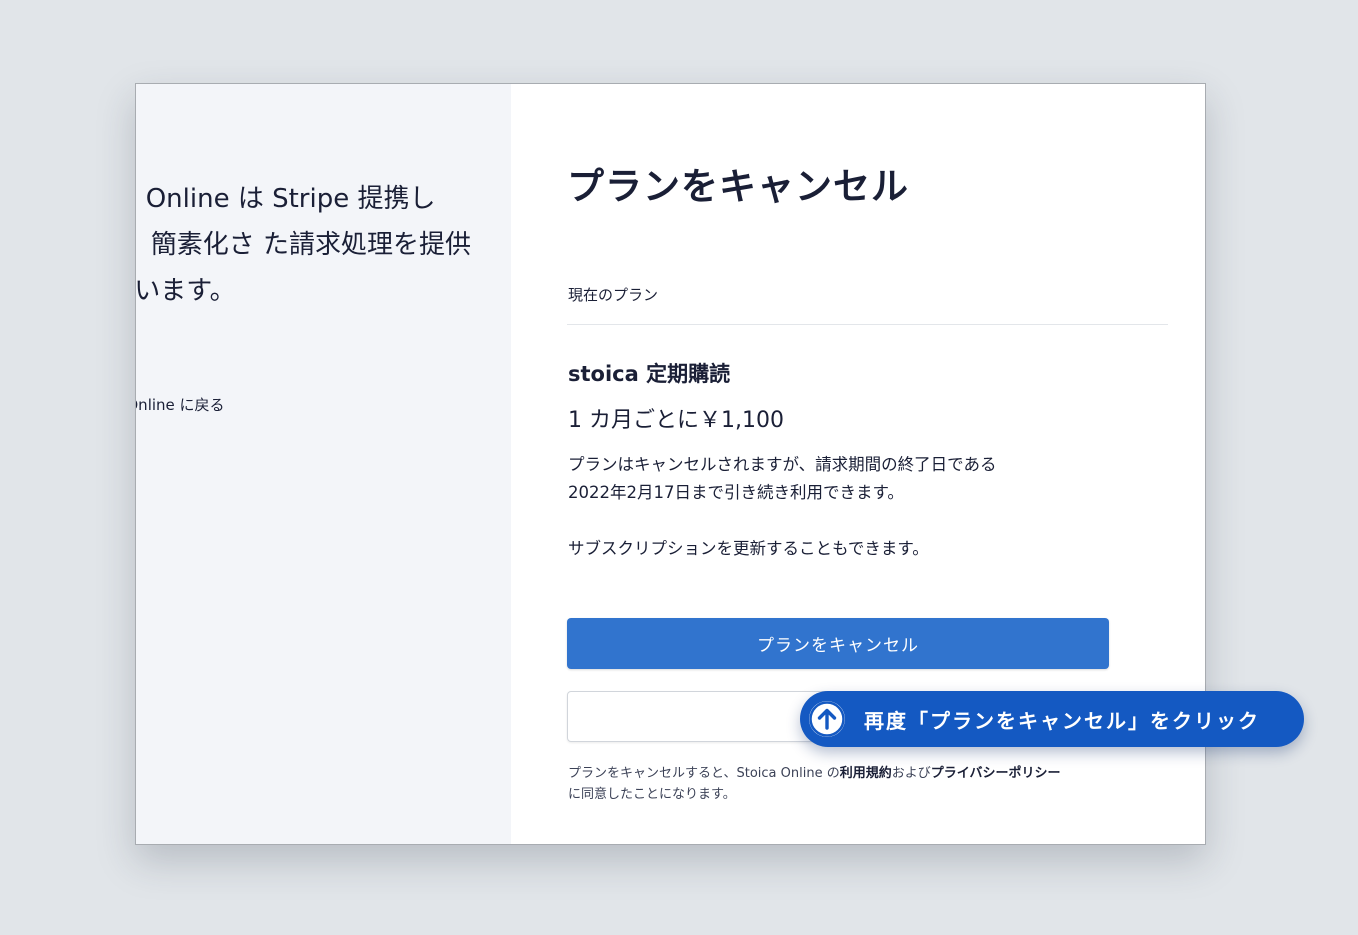 This screenshot has height=935, width=1358. What do you see at coordinates (613, 295) in the screenshot?
I see `current-plan-label: 現在のプラン` at bounding box center [613, 295].